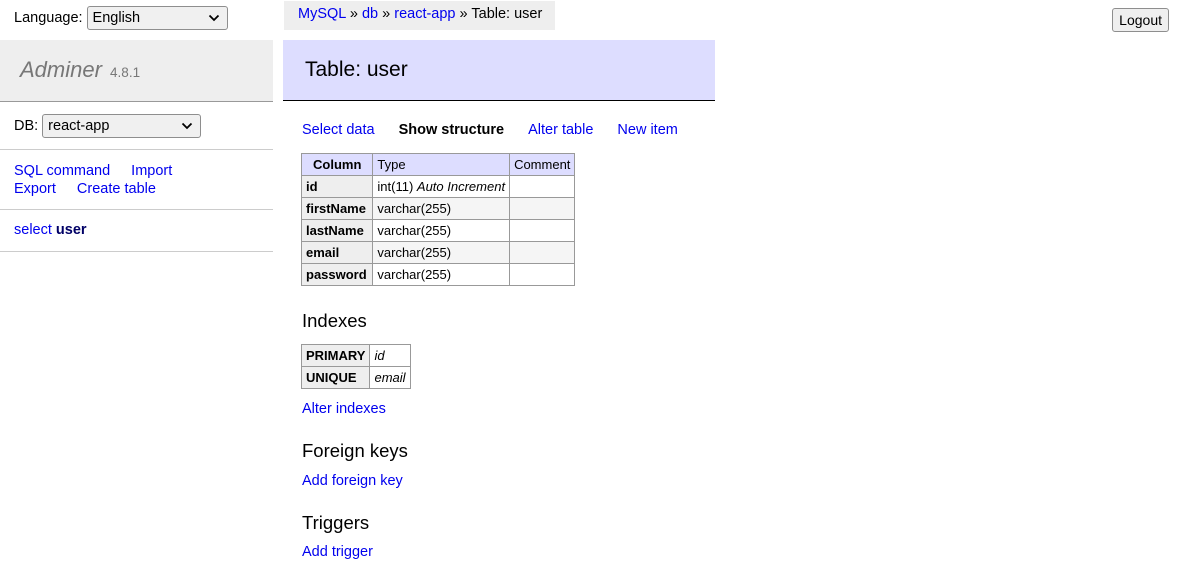 The width and height of the screenshot is (1190, 566). I want to click on table-structure-link: user, so click(71, 230).